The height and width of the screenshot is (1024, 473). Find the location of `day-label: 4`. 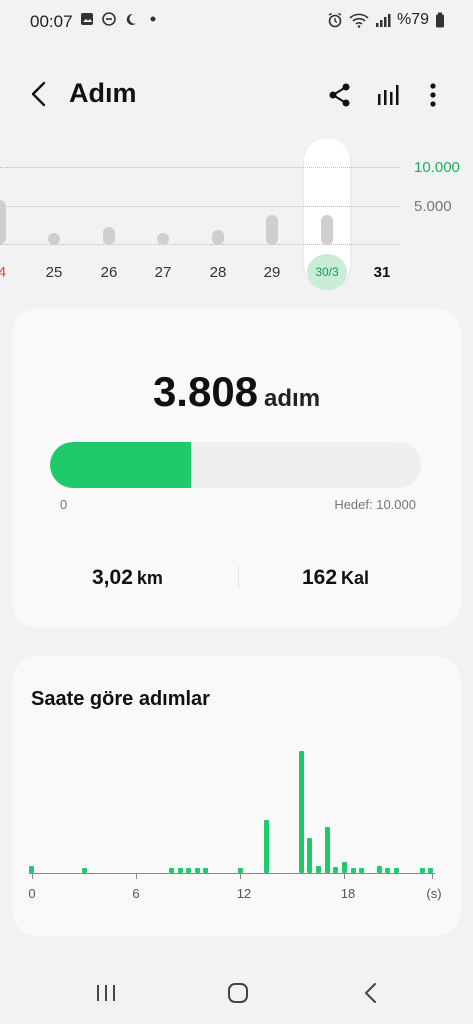

day-label: 4 is located at coordinates (11, 272).